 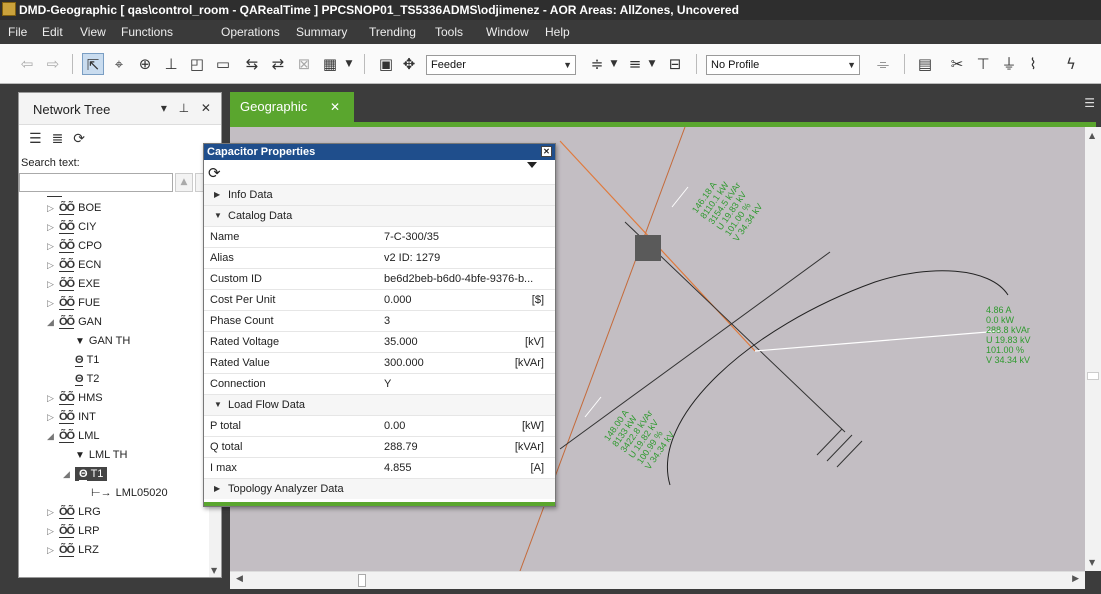 I want to click on lasso-select-icon: ◰, so click(x=197, y=64).